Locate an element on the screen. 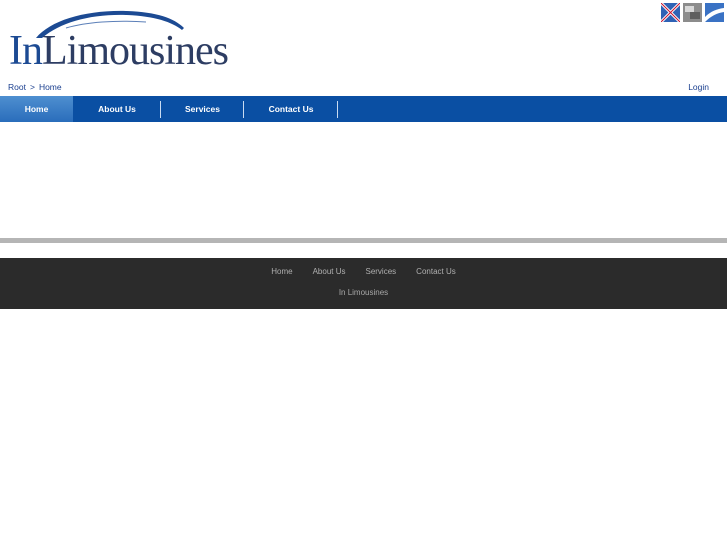 The image size is (727, 545). site-logo: InLimousines is located at coordinates (117, 42).